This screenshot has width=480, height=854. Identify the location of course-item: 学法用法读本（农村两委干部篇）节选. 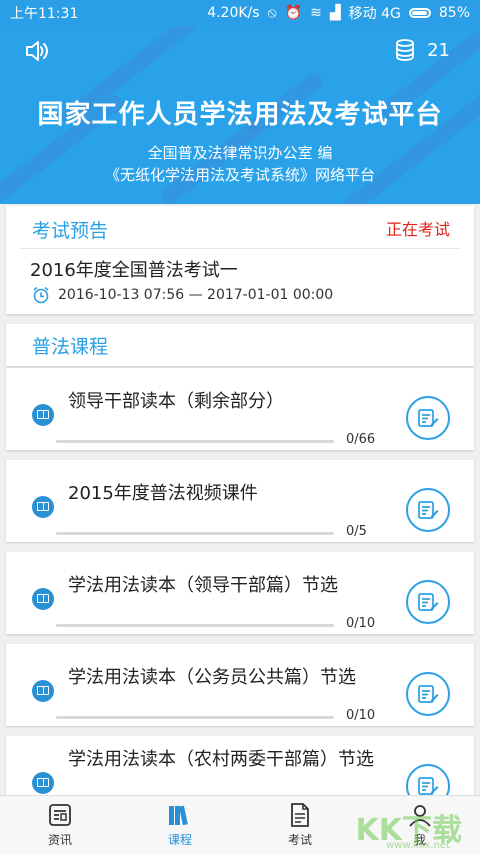
(240, 766).